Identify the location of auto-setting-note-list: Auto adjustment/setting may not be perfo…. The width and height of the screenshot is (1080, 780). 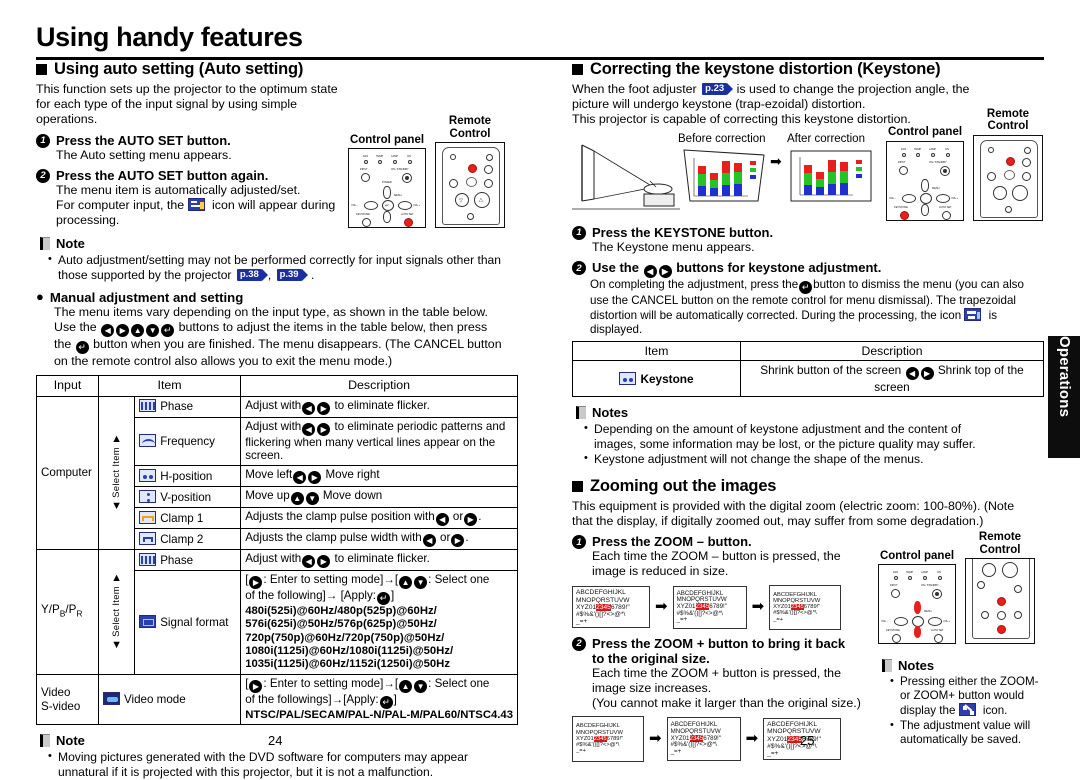
(277, 267).